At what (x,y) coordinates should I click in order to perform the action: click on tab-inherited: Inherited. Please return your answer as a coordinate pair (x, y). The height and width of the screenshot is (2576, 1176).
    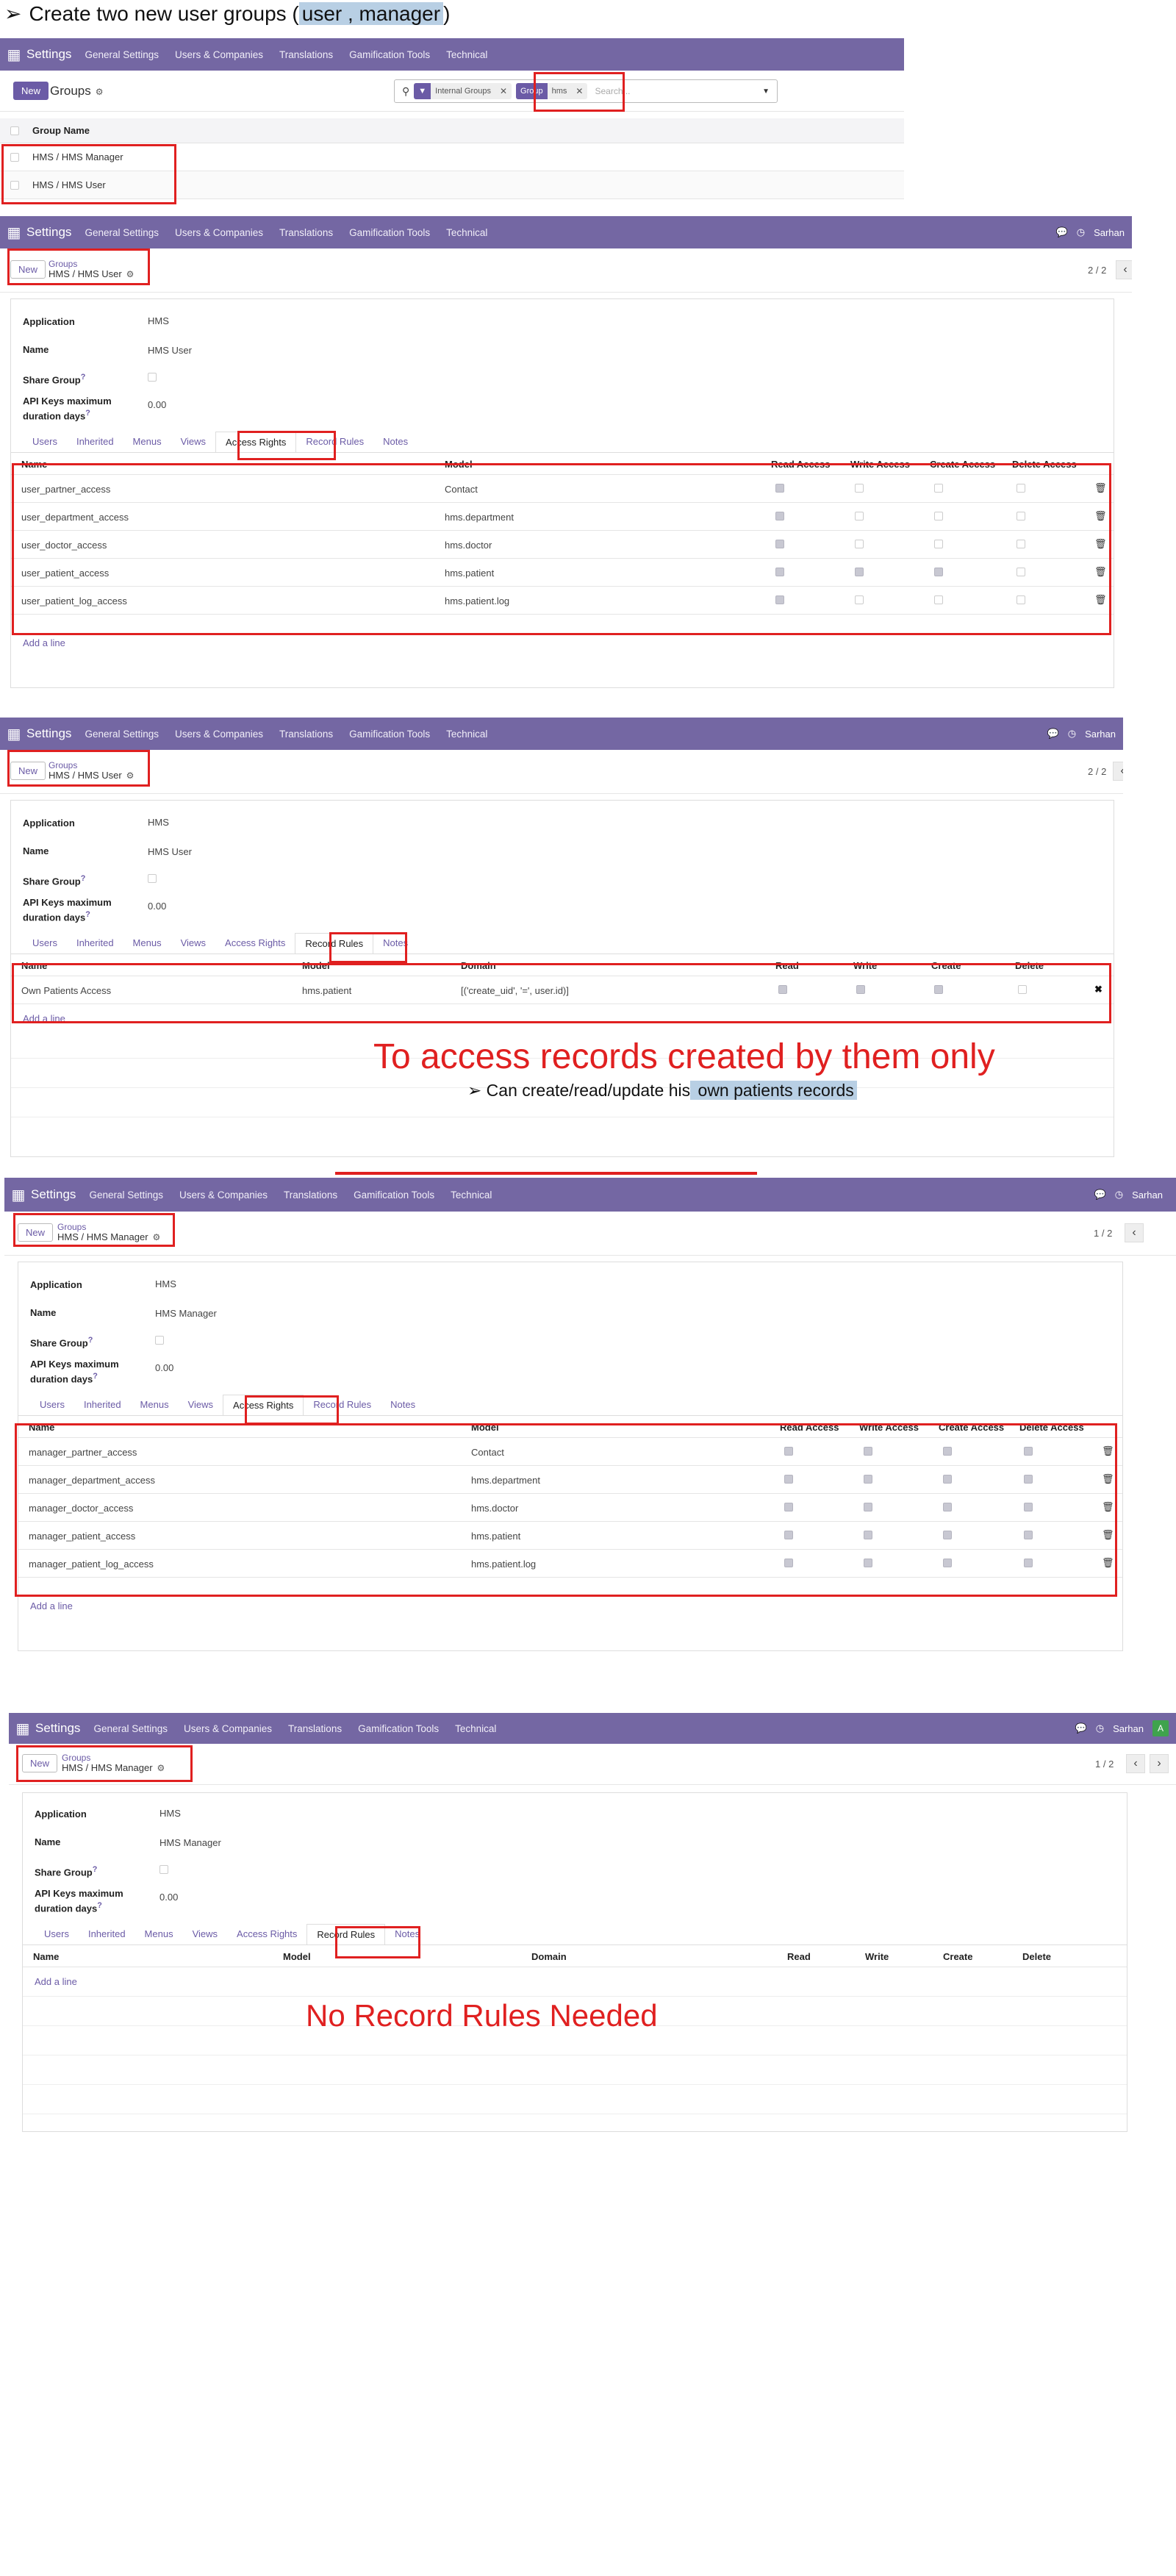
    Looking at the image, I should click on (95, 943).